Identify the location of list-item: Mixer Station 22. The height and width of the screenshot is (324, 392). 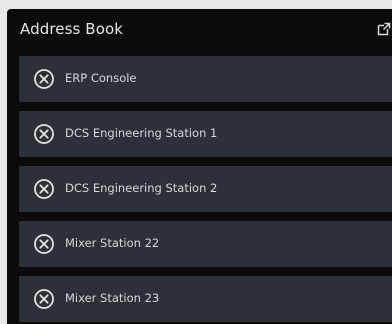
(205, 244).